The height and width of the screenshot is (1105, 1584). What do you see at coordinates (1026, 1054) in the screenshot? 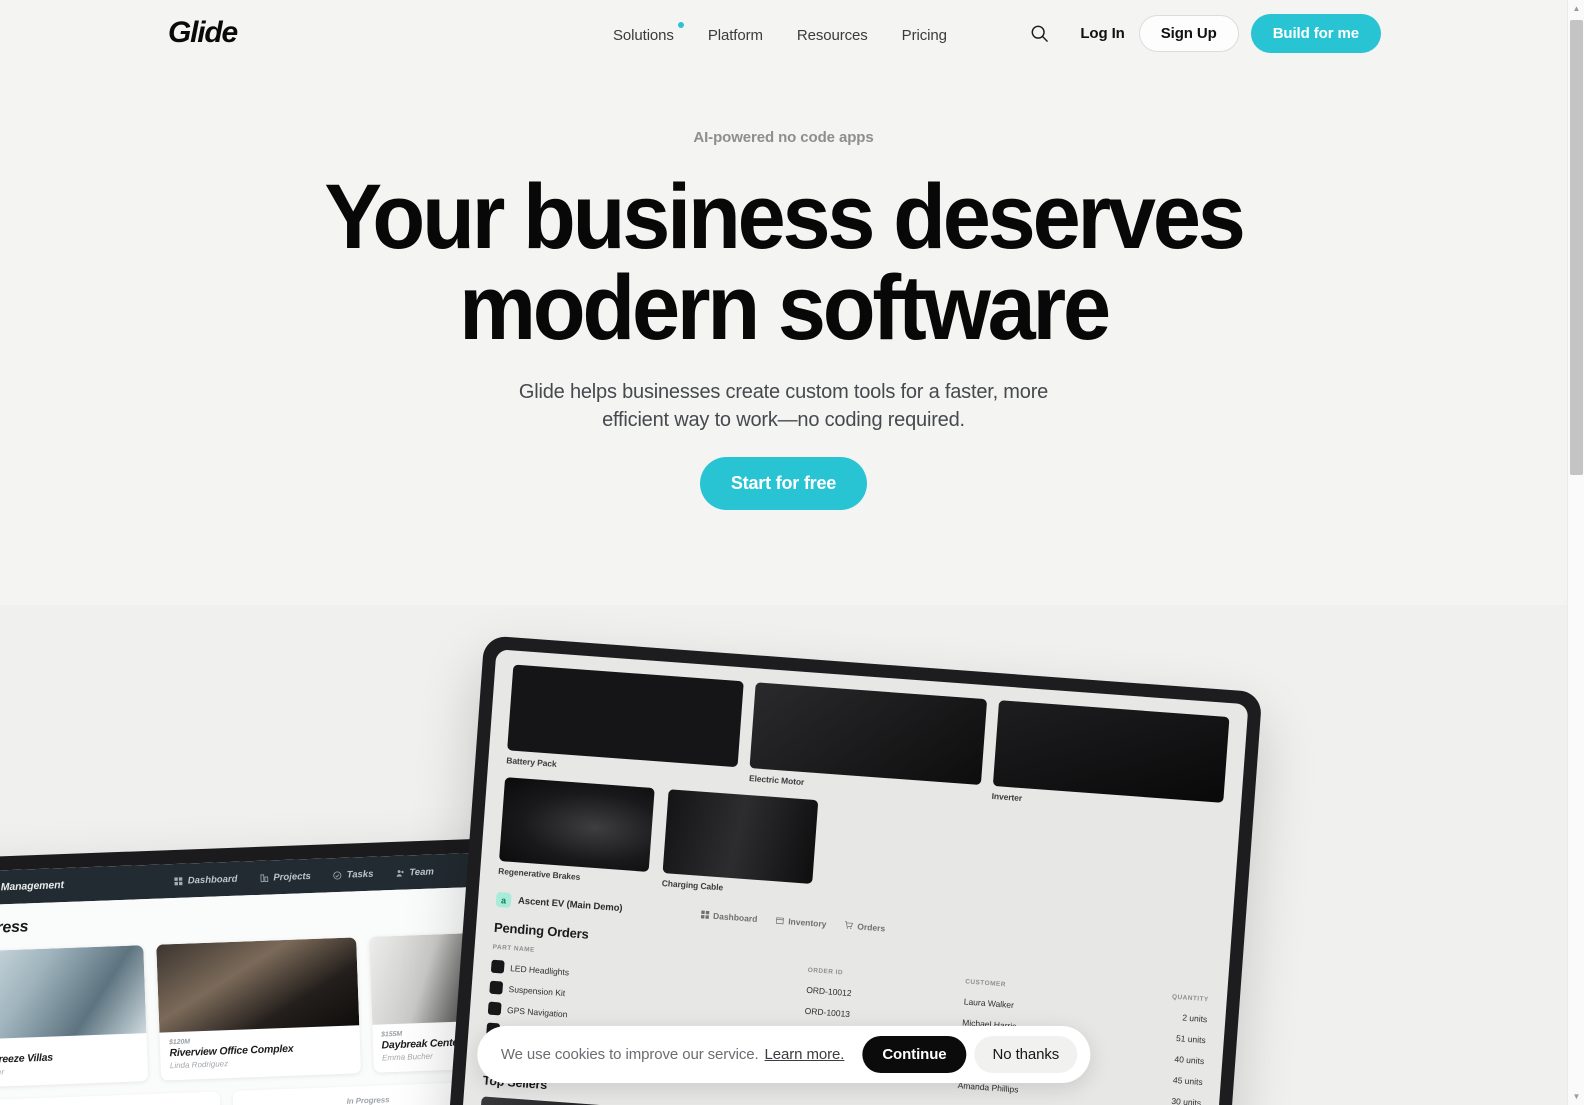
I see `cookie-decline-button: No thanks` at bounding box center [1026, 1054].